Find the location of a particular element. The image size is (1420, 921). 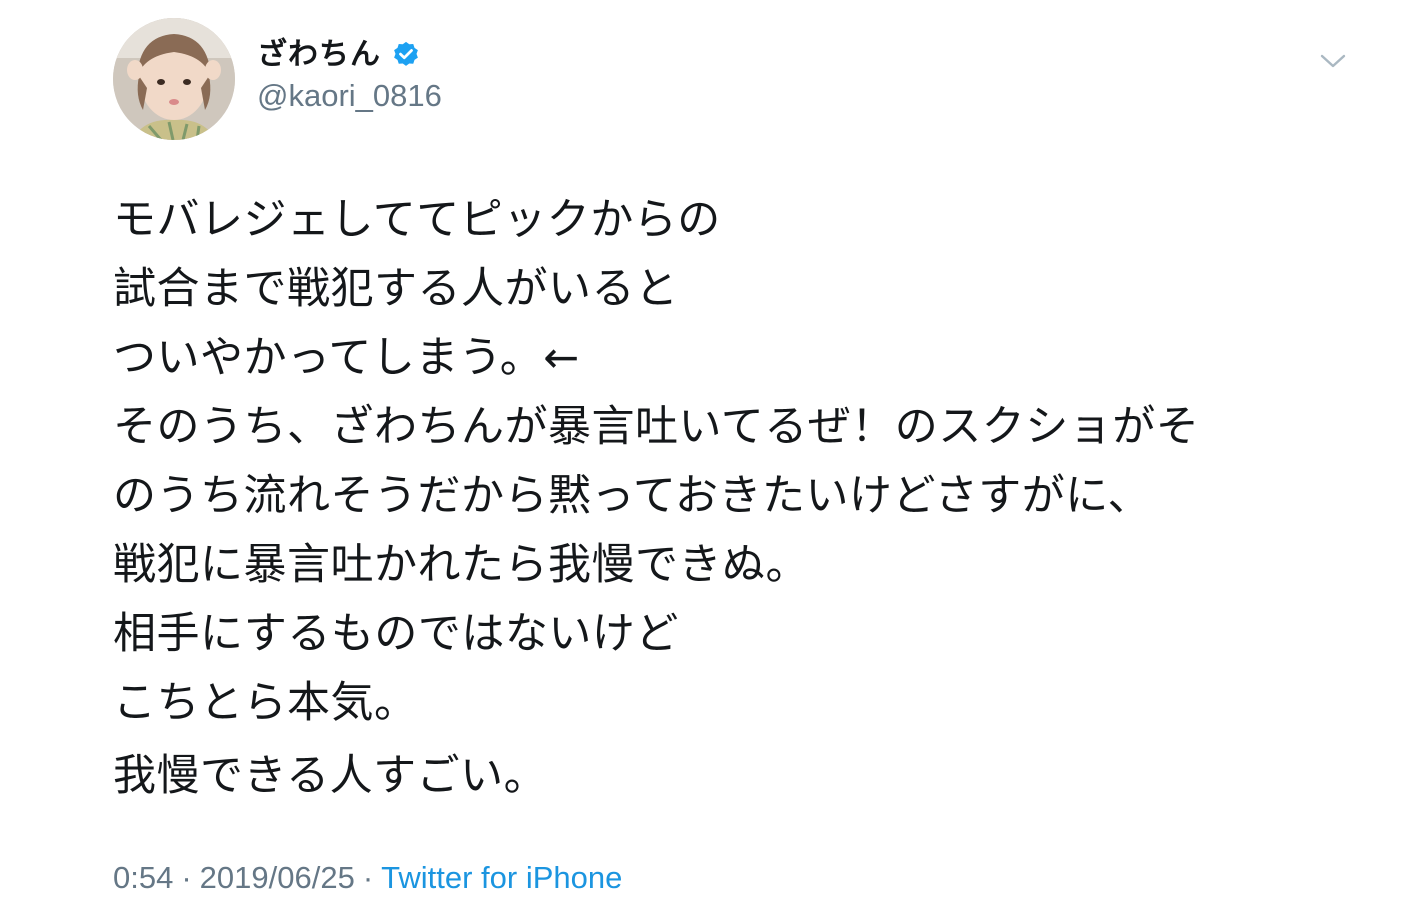

user-handle: @kaori_0816 is located at coordinates (349, 96).